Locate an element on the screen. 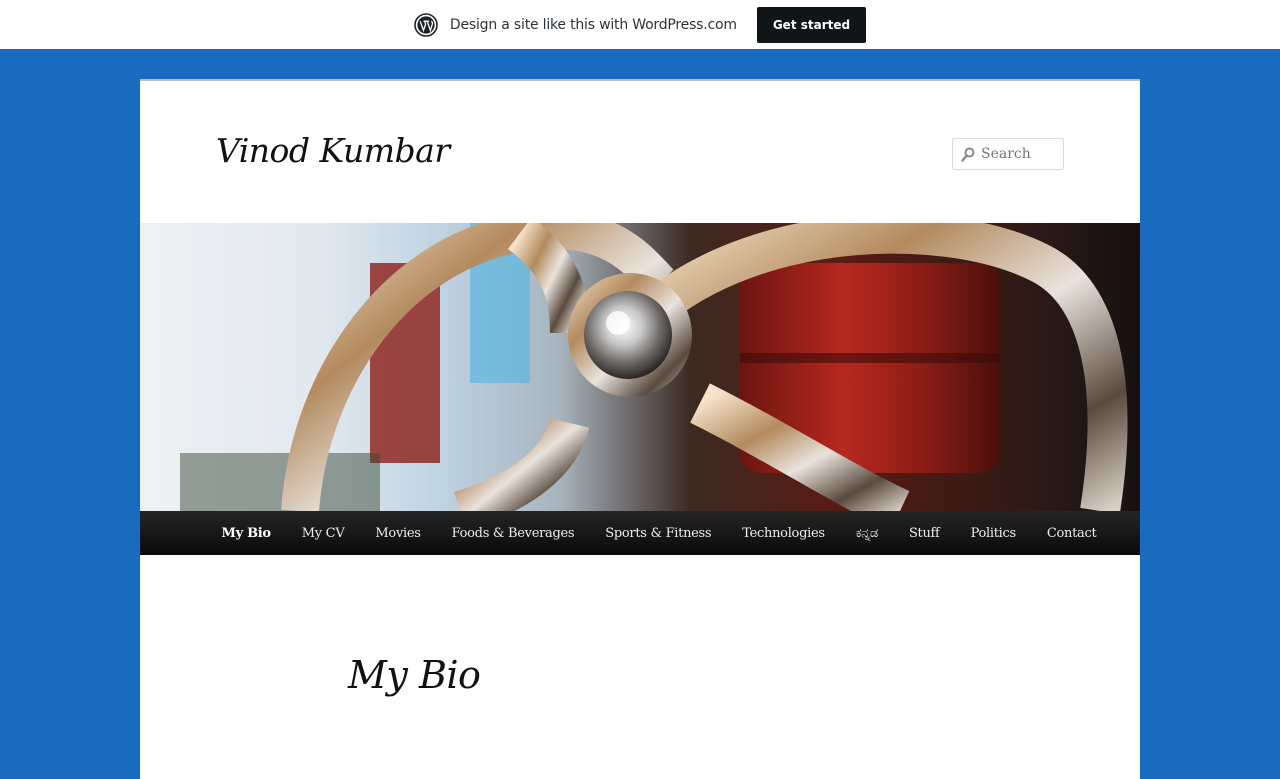  nav-item-movies: Movies is located at coordinates (398, 533).